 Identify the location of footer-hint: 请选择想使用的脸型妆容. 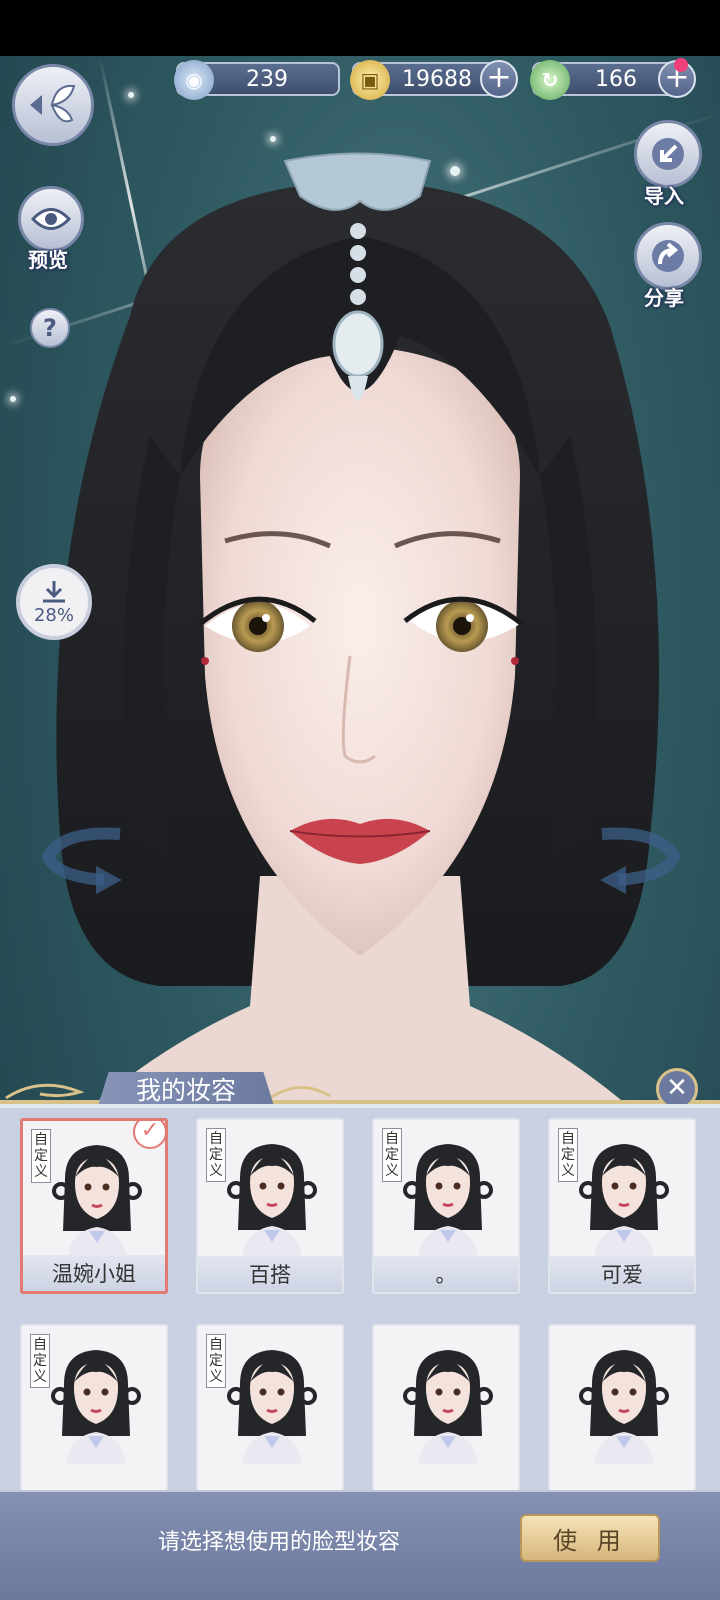
(279, 1542).